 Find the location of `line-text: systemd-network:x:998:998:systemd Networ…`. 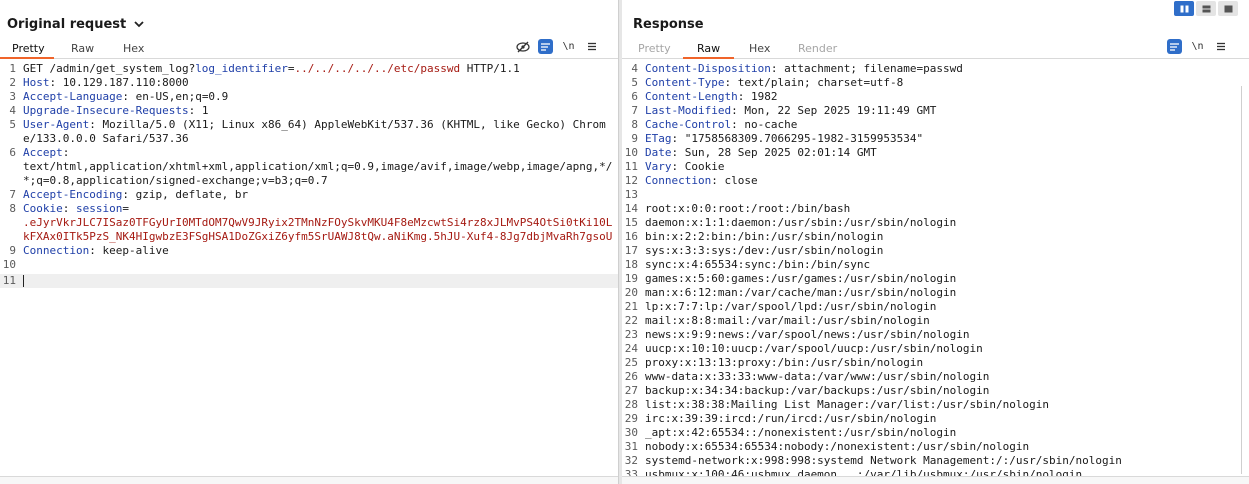

line-text: systemd-network:x:998:998:systemd Networ… is located at coordinates (945, 461).